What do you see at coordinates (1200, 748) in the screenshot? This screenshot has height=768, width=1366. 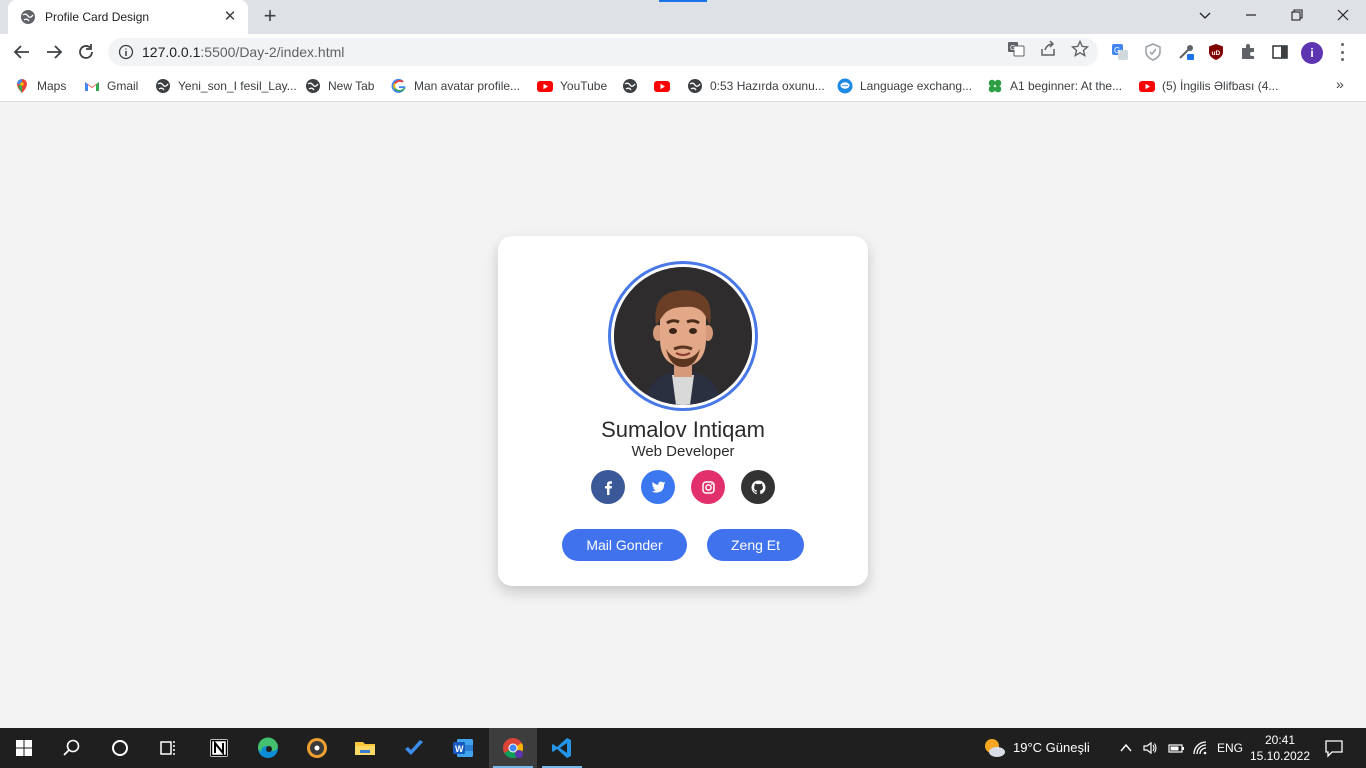 I see `wifi-icon` at bounding box center [1200, 748].